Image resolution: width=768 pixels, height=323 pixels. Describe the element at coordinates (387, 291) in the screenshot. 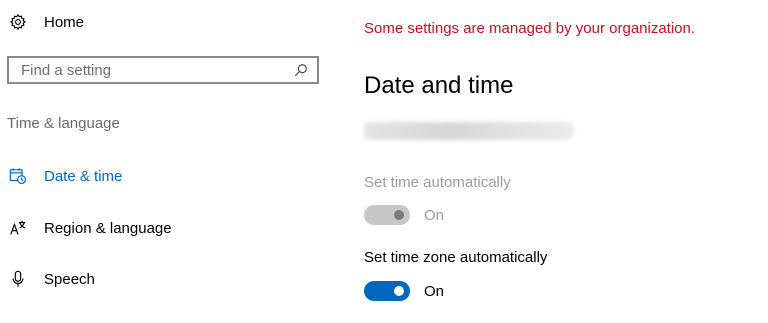

I see `set-timezone-auto-toggle` at that location.